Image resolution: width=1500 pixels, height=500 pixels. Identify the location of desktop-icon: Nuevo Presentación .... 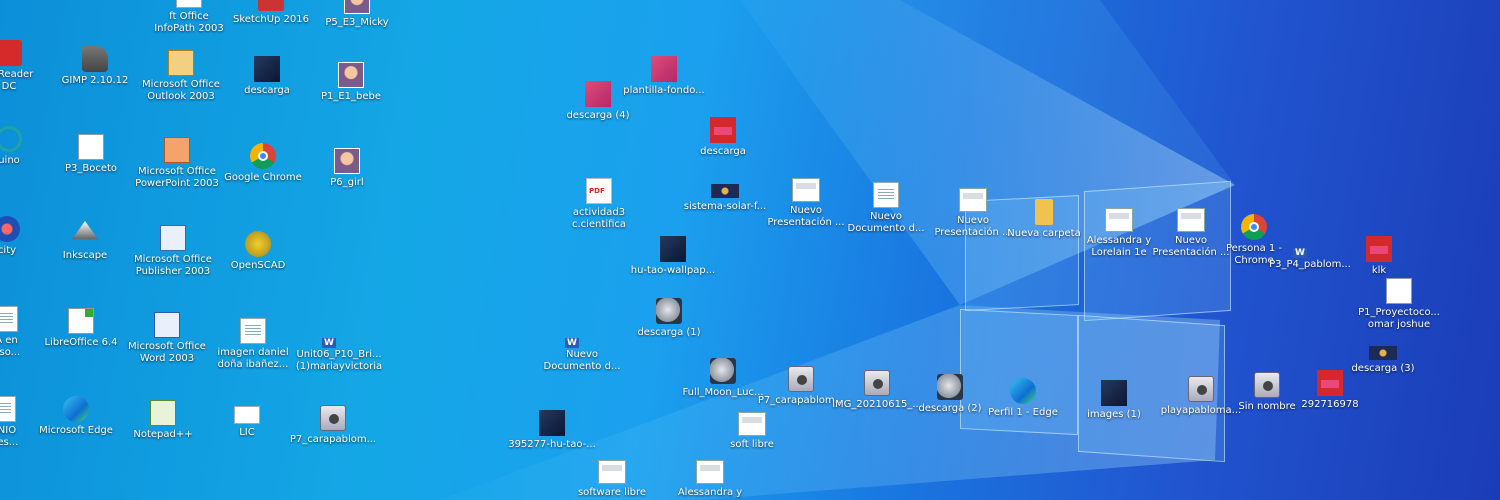
(806, 203).